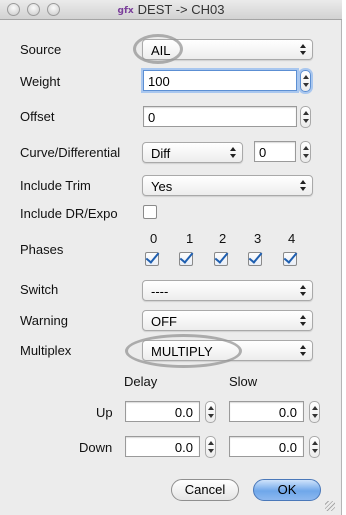 Image resolution: width=346 pixels, height=515 pixels. I want to click on app-logo-icon: gfx, so click(125, 11).